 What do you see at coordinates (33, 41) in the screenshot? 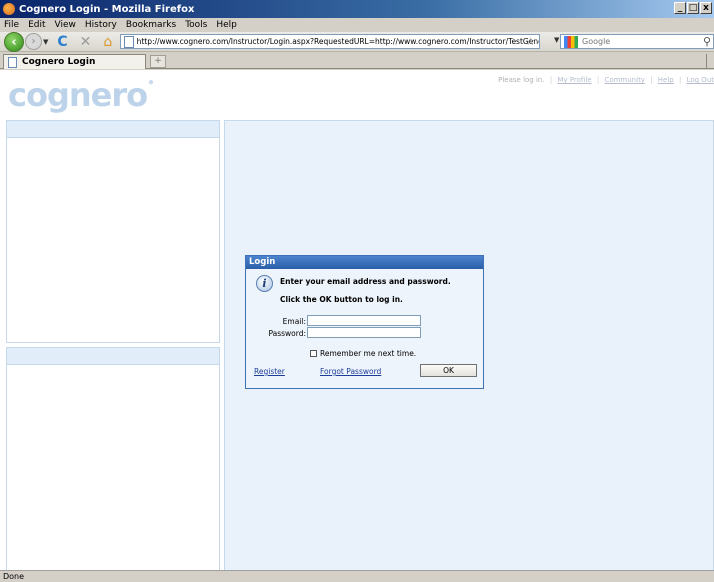
I see `forward-icon: ›` at bounding box center [33, 41].